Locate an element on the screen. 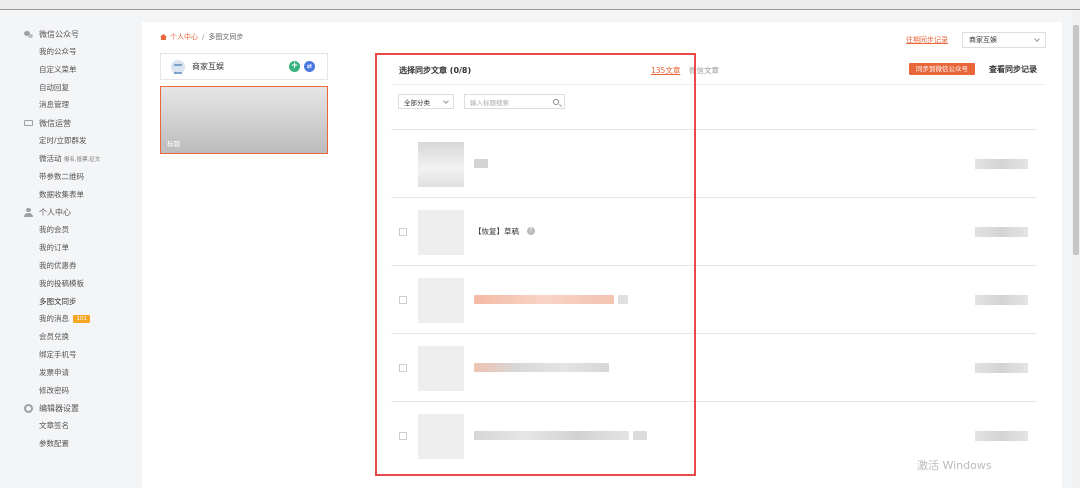 This screenshot has height=488, width=1080. sidebar-item-my-account: 我的公众号 is located at coordinates (84, 52).